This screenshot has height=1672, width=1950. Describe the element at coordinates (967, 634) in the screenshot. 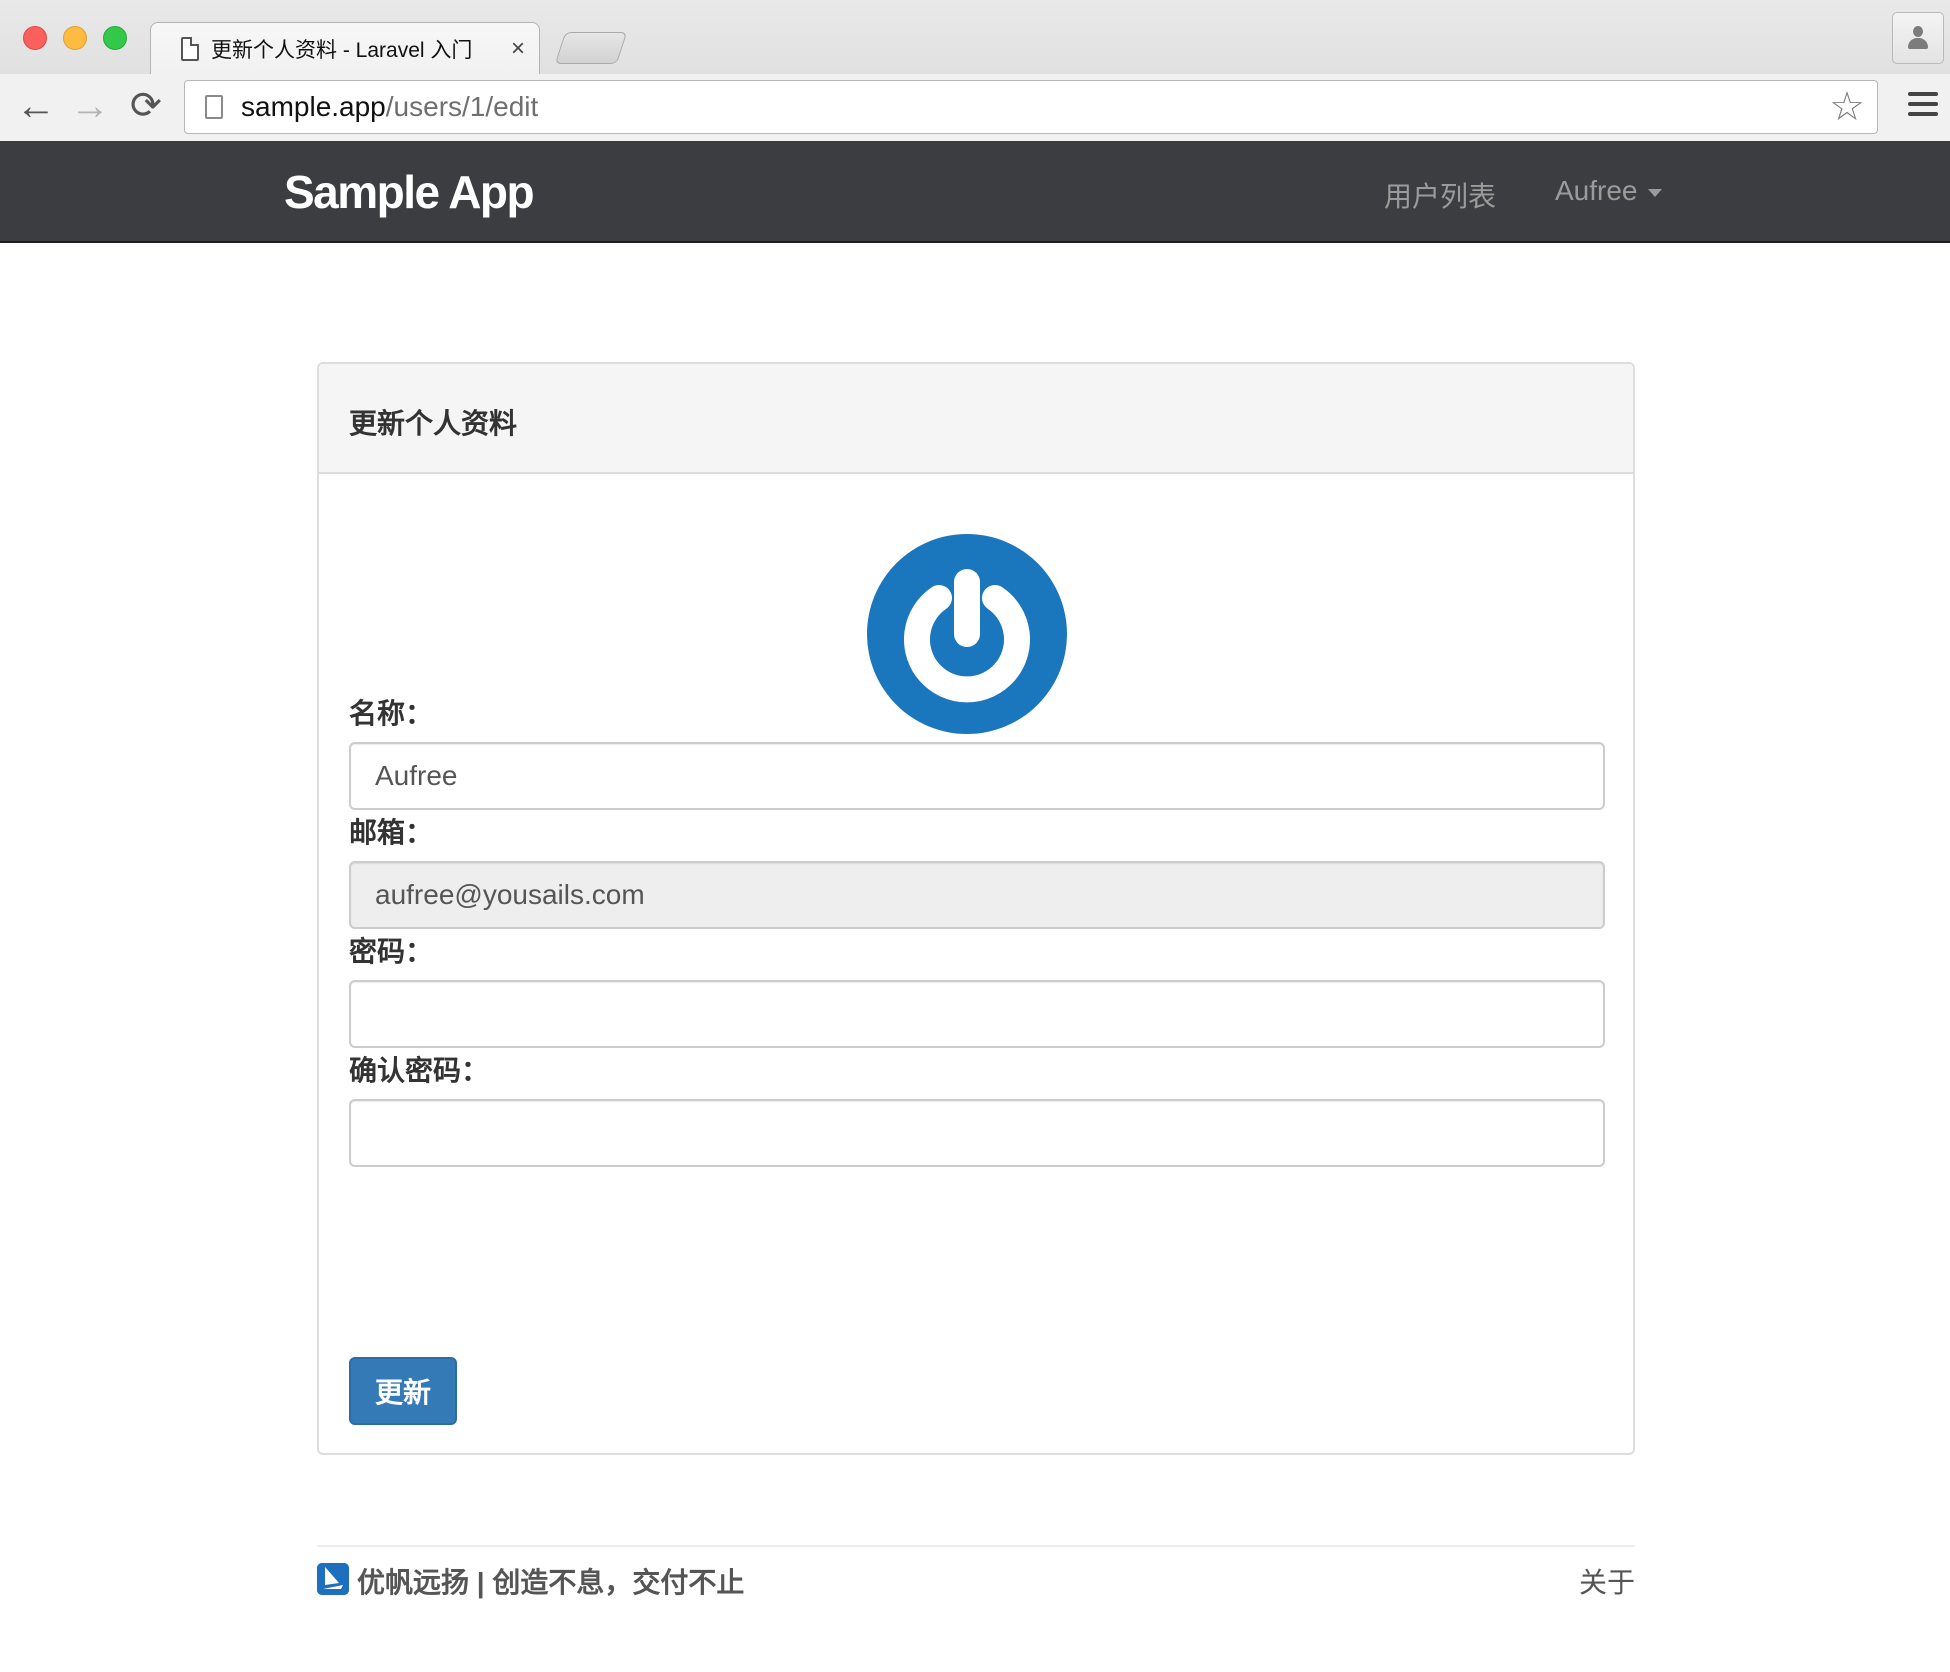

I see `gravatar-power-icon` at that location.